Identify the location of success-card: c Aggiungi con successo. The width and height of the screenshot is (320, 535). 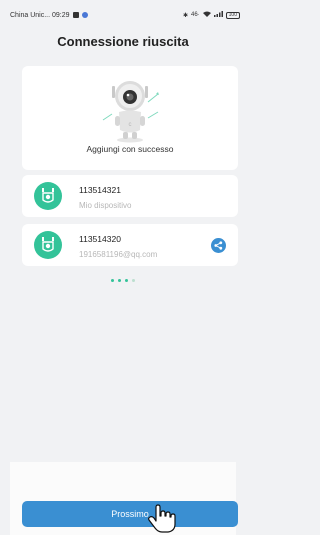
(130, 118).